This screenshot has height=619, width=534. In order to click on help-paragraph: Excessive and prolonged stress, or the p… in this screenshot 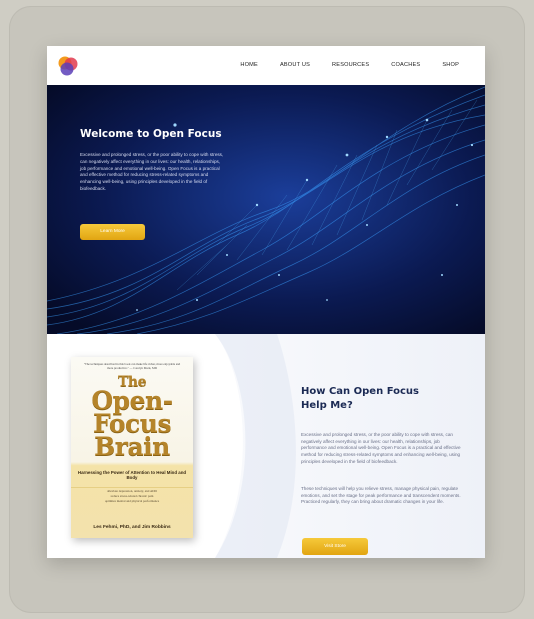, I will do `click(381, 448)`.